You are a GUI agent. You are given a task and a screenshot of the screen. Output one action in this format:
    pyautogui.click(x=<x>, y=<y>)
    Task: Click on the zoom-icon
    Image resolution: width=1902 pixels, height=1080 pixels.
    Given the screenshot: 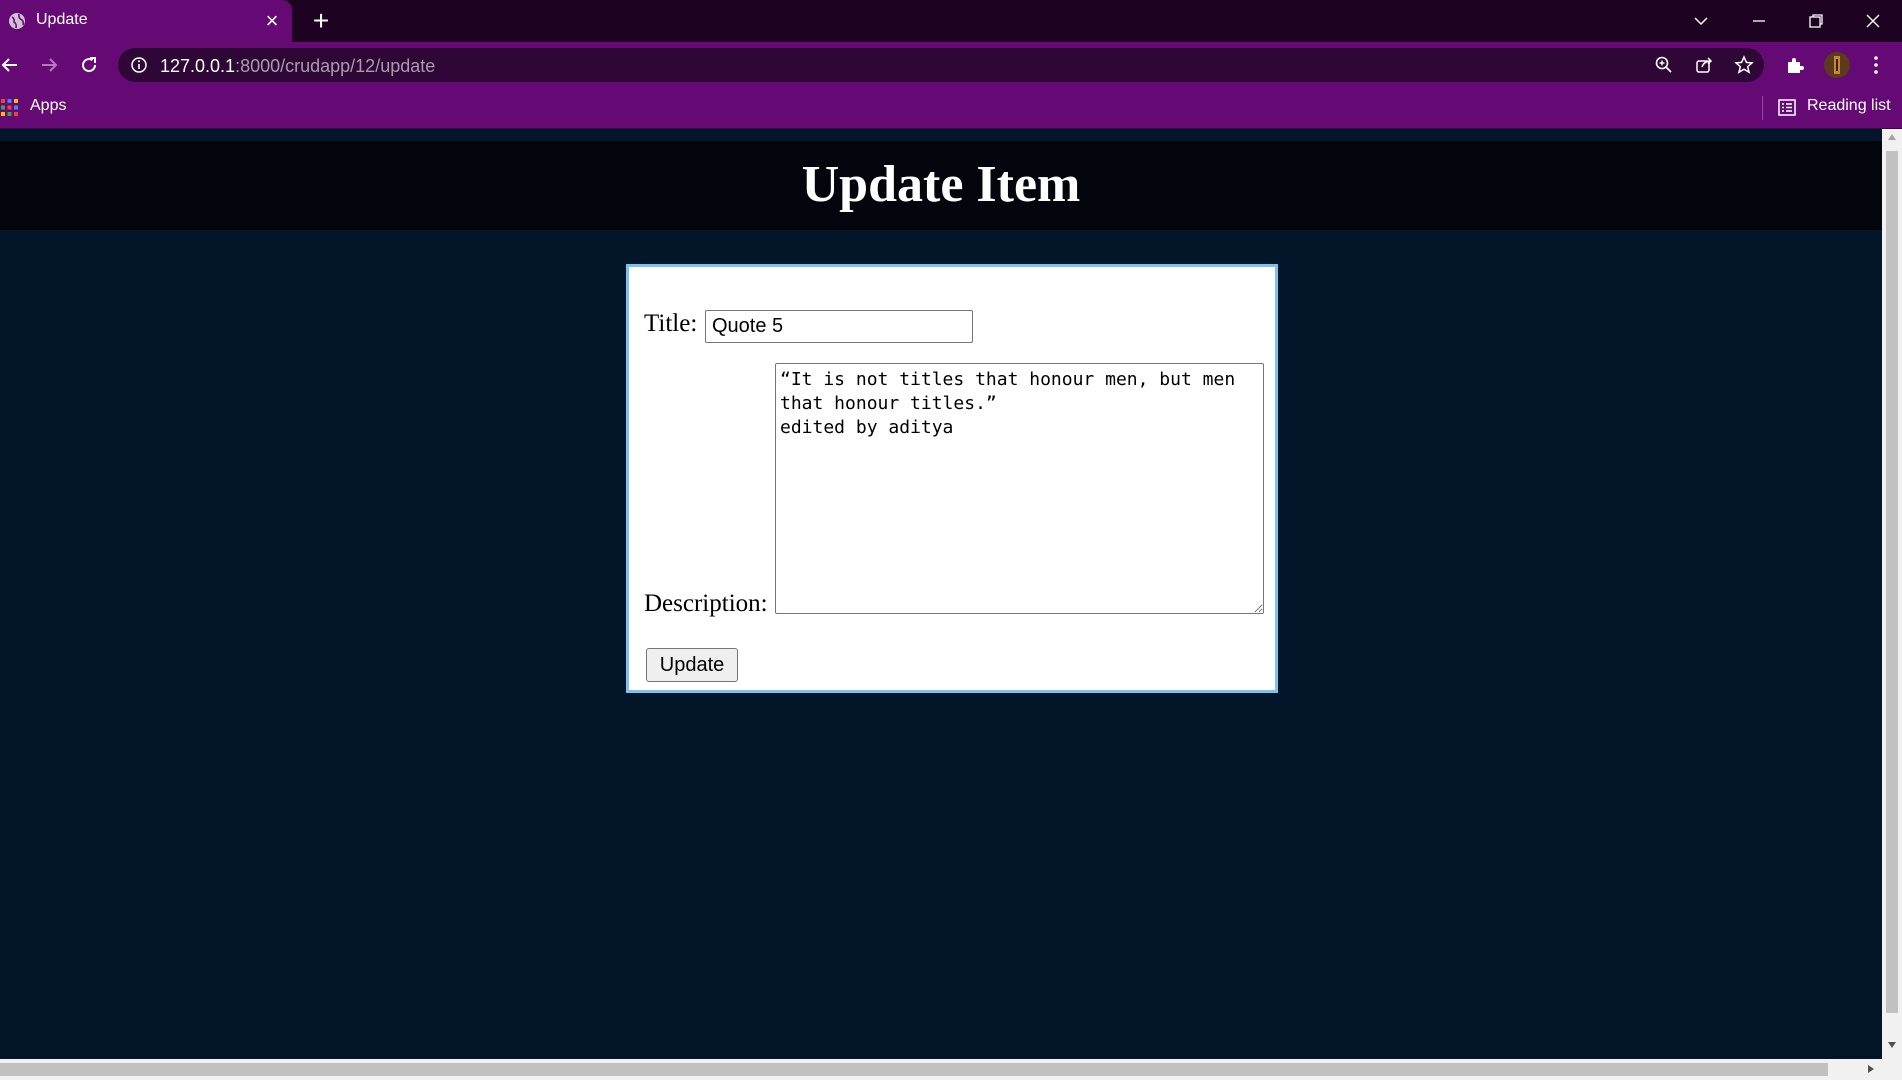 What is the action you would take?
    pyautogui.click(x=1664, y=65)
    